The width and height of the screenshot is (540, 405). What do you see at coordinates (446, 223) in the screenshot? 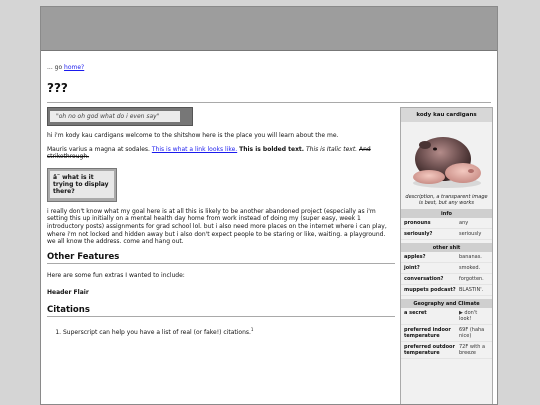
I see `infobox-row: pronouns any` at bounding box center [446, 223].